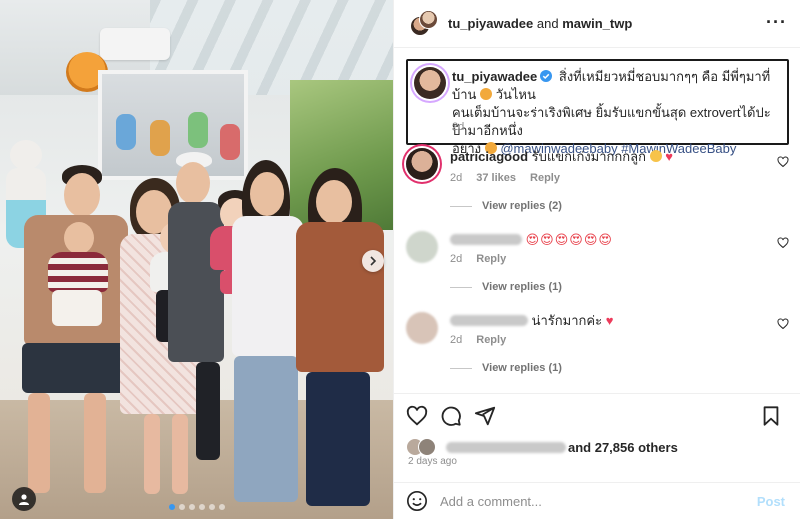  Describe the element at coordinates (597, 347) in the screenshot. I see `comment-item: น่ารักมากค่ะ ♥ 2d Reply View replies (1)` at that location.